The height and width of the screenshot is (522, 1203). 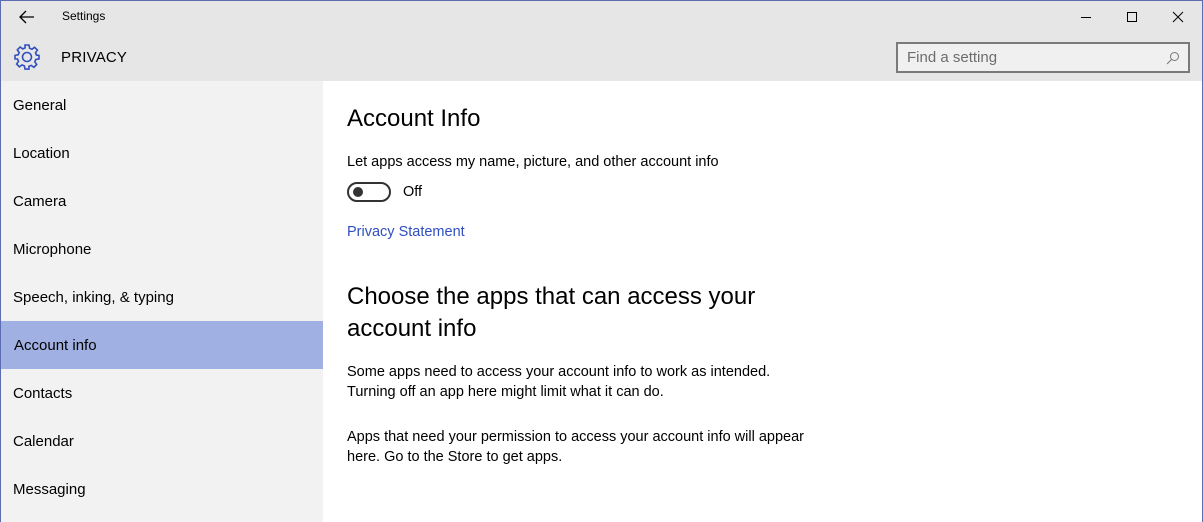 I want to click on gear-icon, so click(x=27, y=57).